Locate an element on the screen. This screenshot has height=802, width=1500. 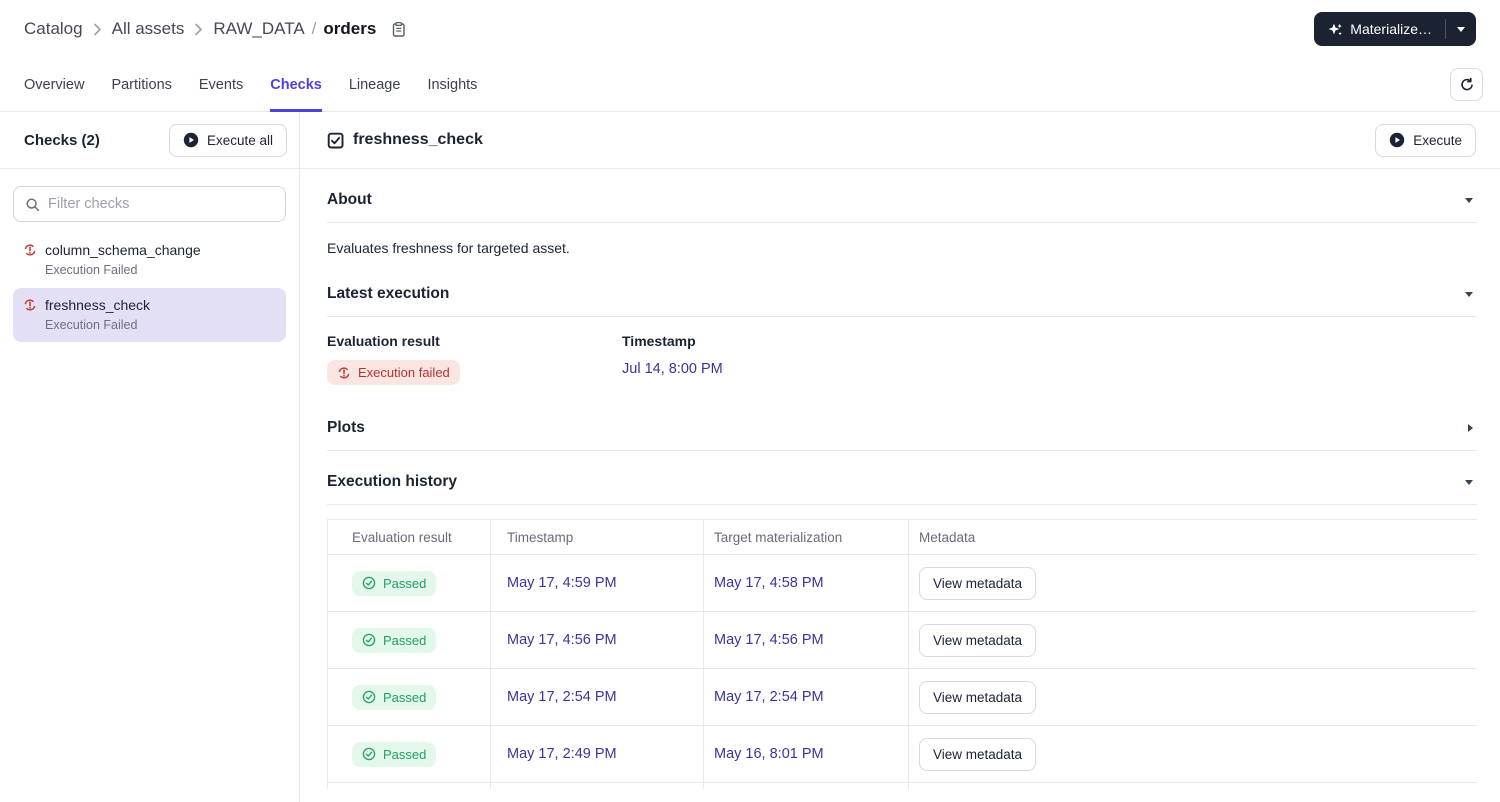
about-collapse-button is located at coordinates (1469, 200).